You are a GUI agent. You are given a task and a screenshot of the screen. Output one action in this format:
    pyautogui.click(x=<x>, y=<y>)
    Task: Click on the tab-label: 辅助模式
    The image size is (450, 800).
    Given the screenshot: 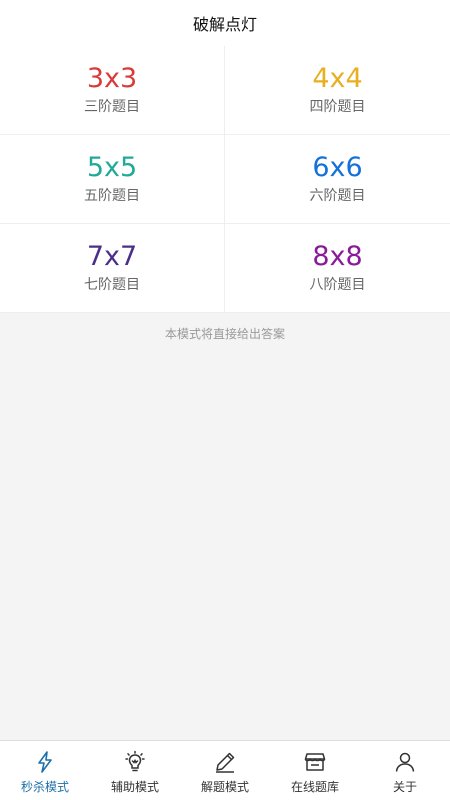 What is the action you would take?
    pyautogui.click(x=134, y=787)
    